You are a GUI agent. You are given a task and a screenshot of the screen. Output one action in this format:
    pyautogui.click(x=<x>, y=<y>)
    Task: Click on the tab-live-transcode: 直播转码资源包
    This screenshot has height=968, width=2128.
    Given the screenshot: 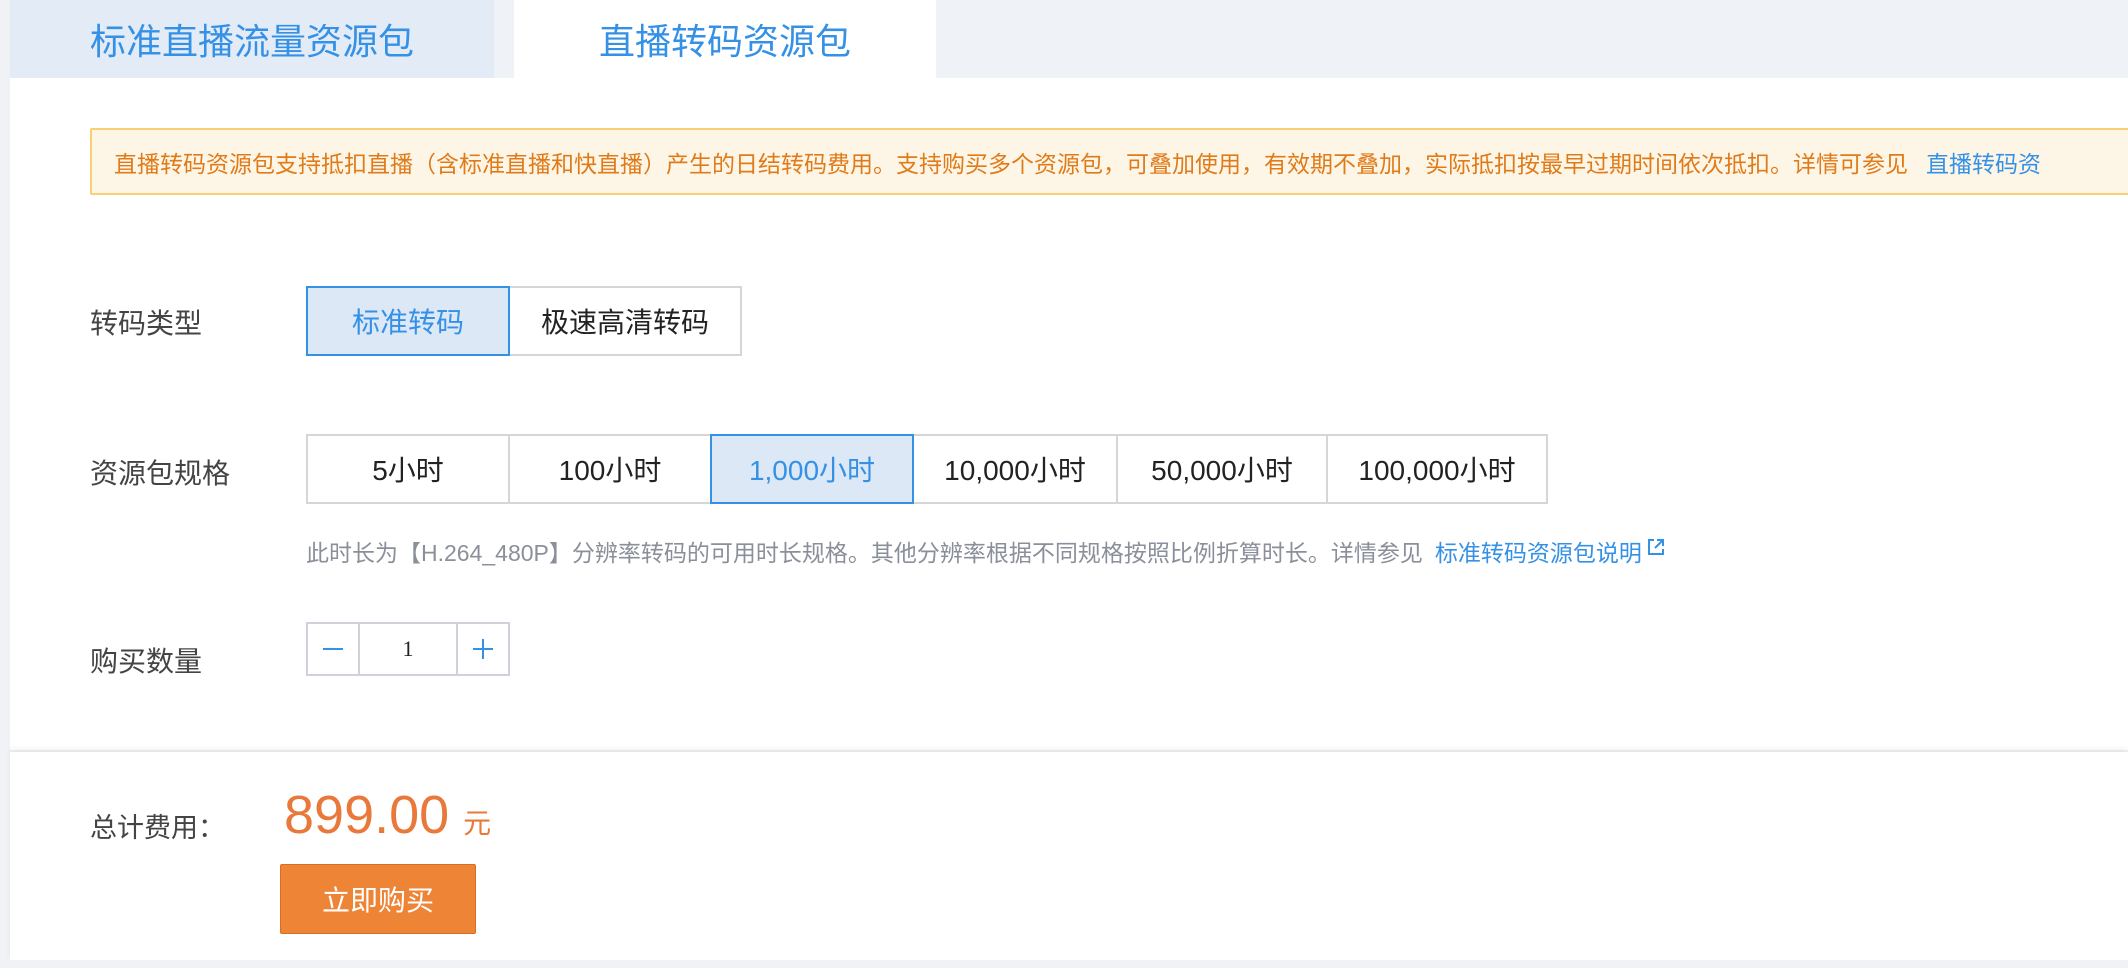 What is the action you would take?
    pyautogui.click(x=725, y=39)
    